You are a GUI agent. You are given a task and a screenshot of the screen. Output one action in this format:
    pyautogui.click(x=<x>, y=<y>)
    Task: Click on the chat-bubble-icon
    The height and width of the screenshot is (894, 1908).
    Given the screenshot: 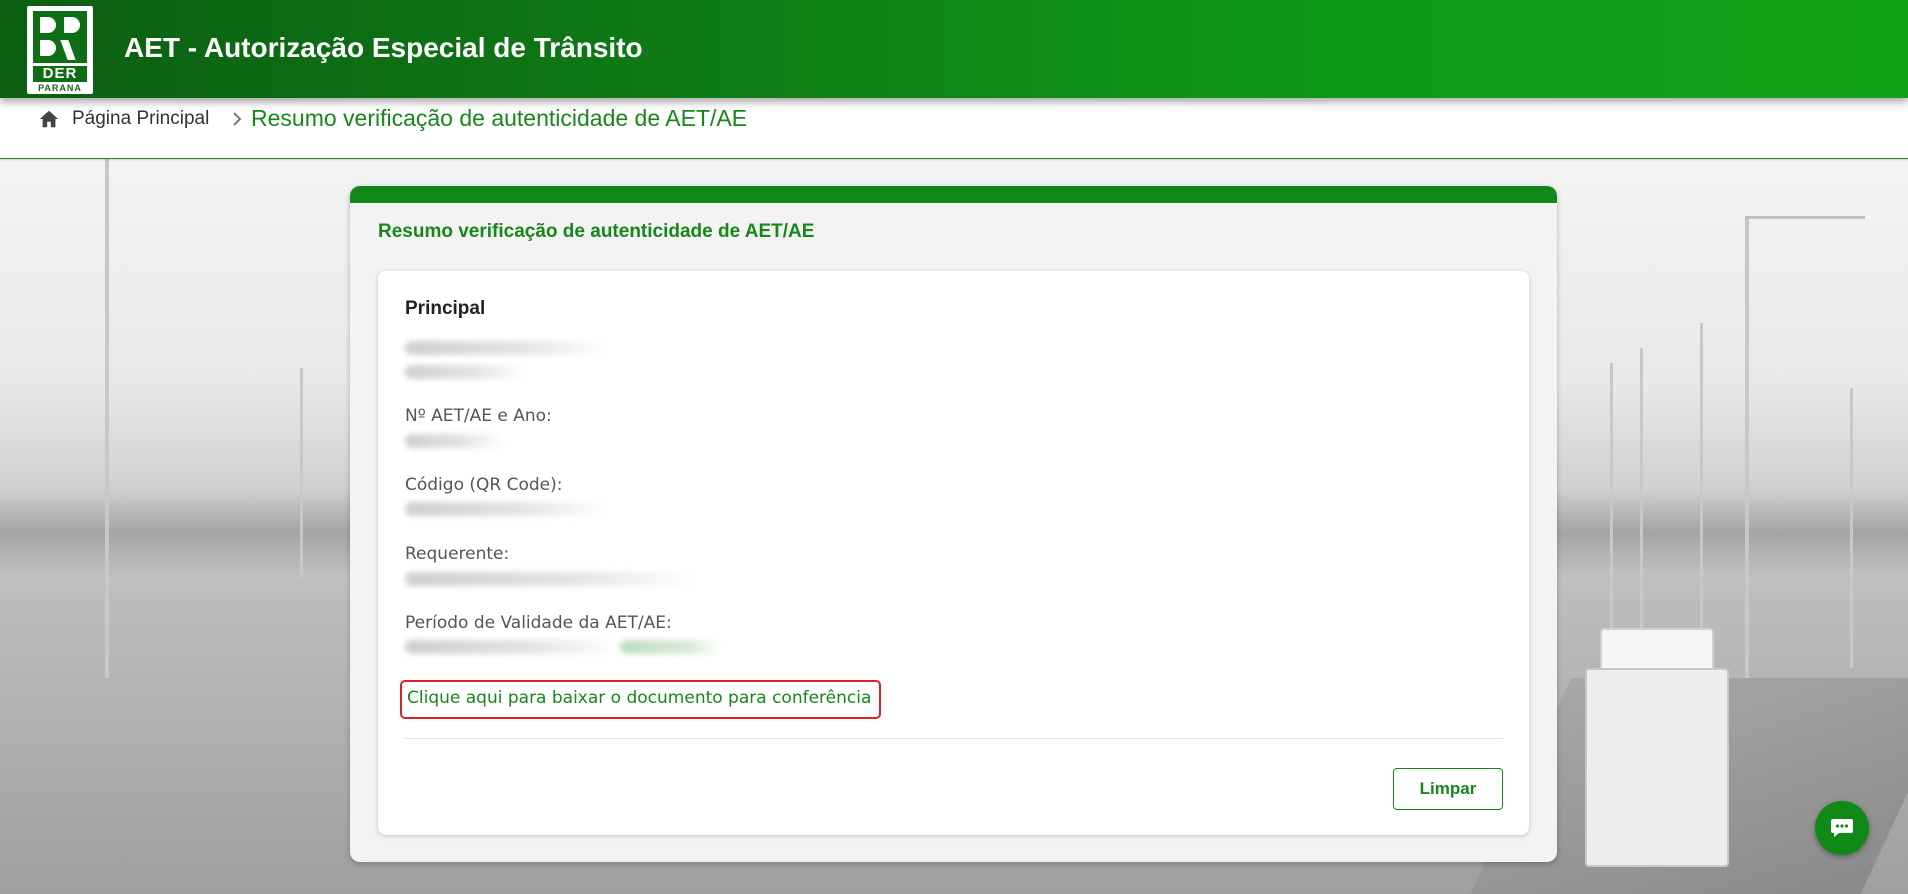 What is the action you would take?
    pyautogui.click(x=1842, y=828)
    